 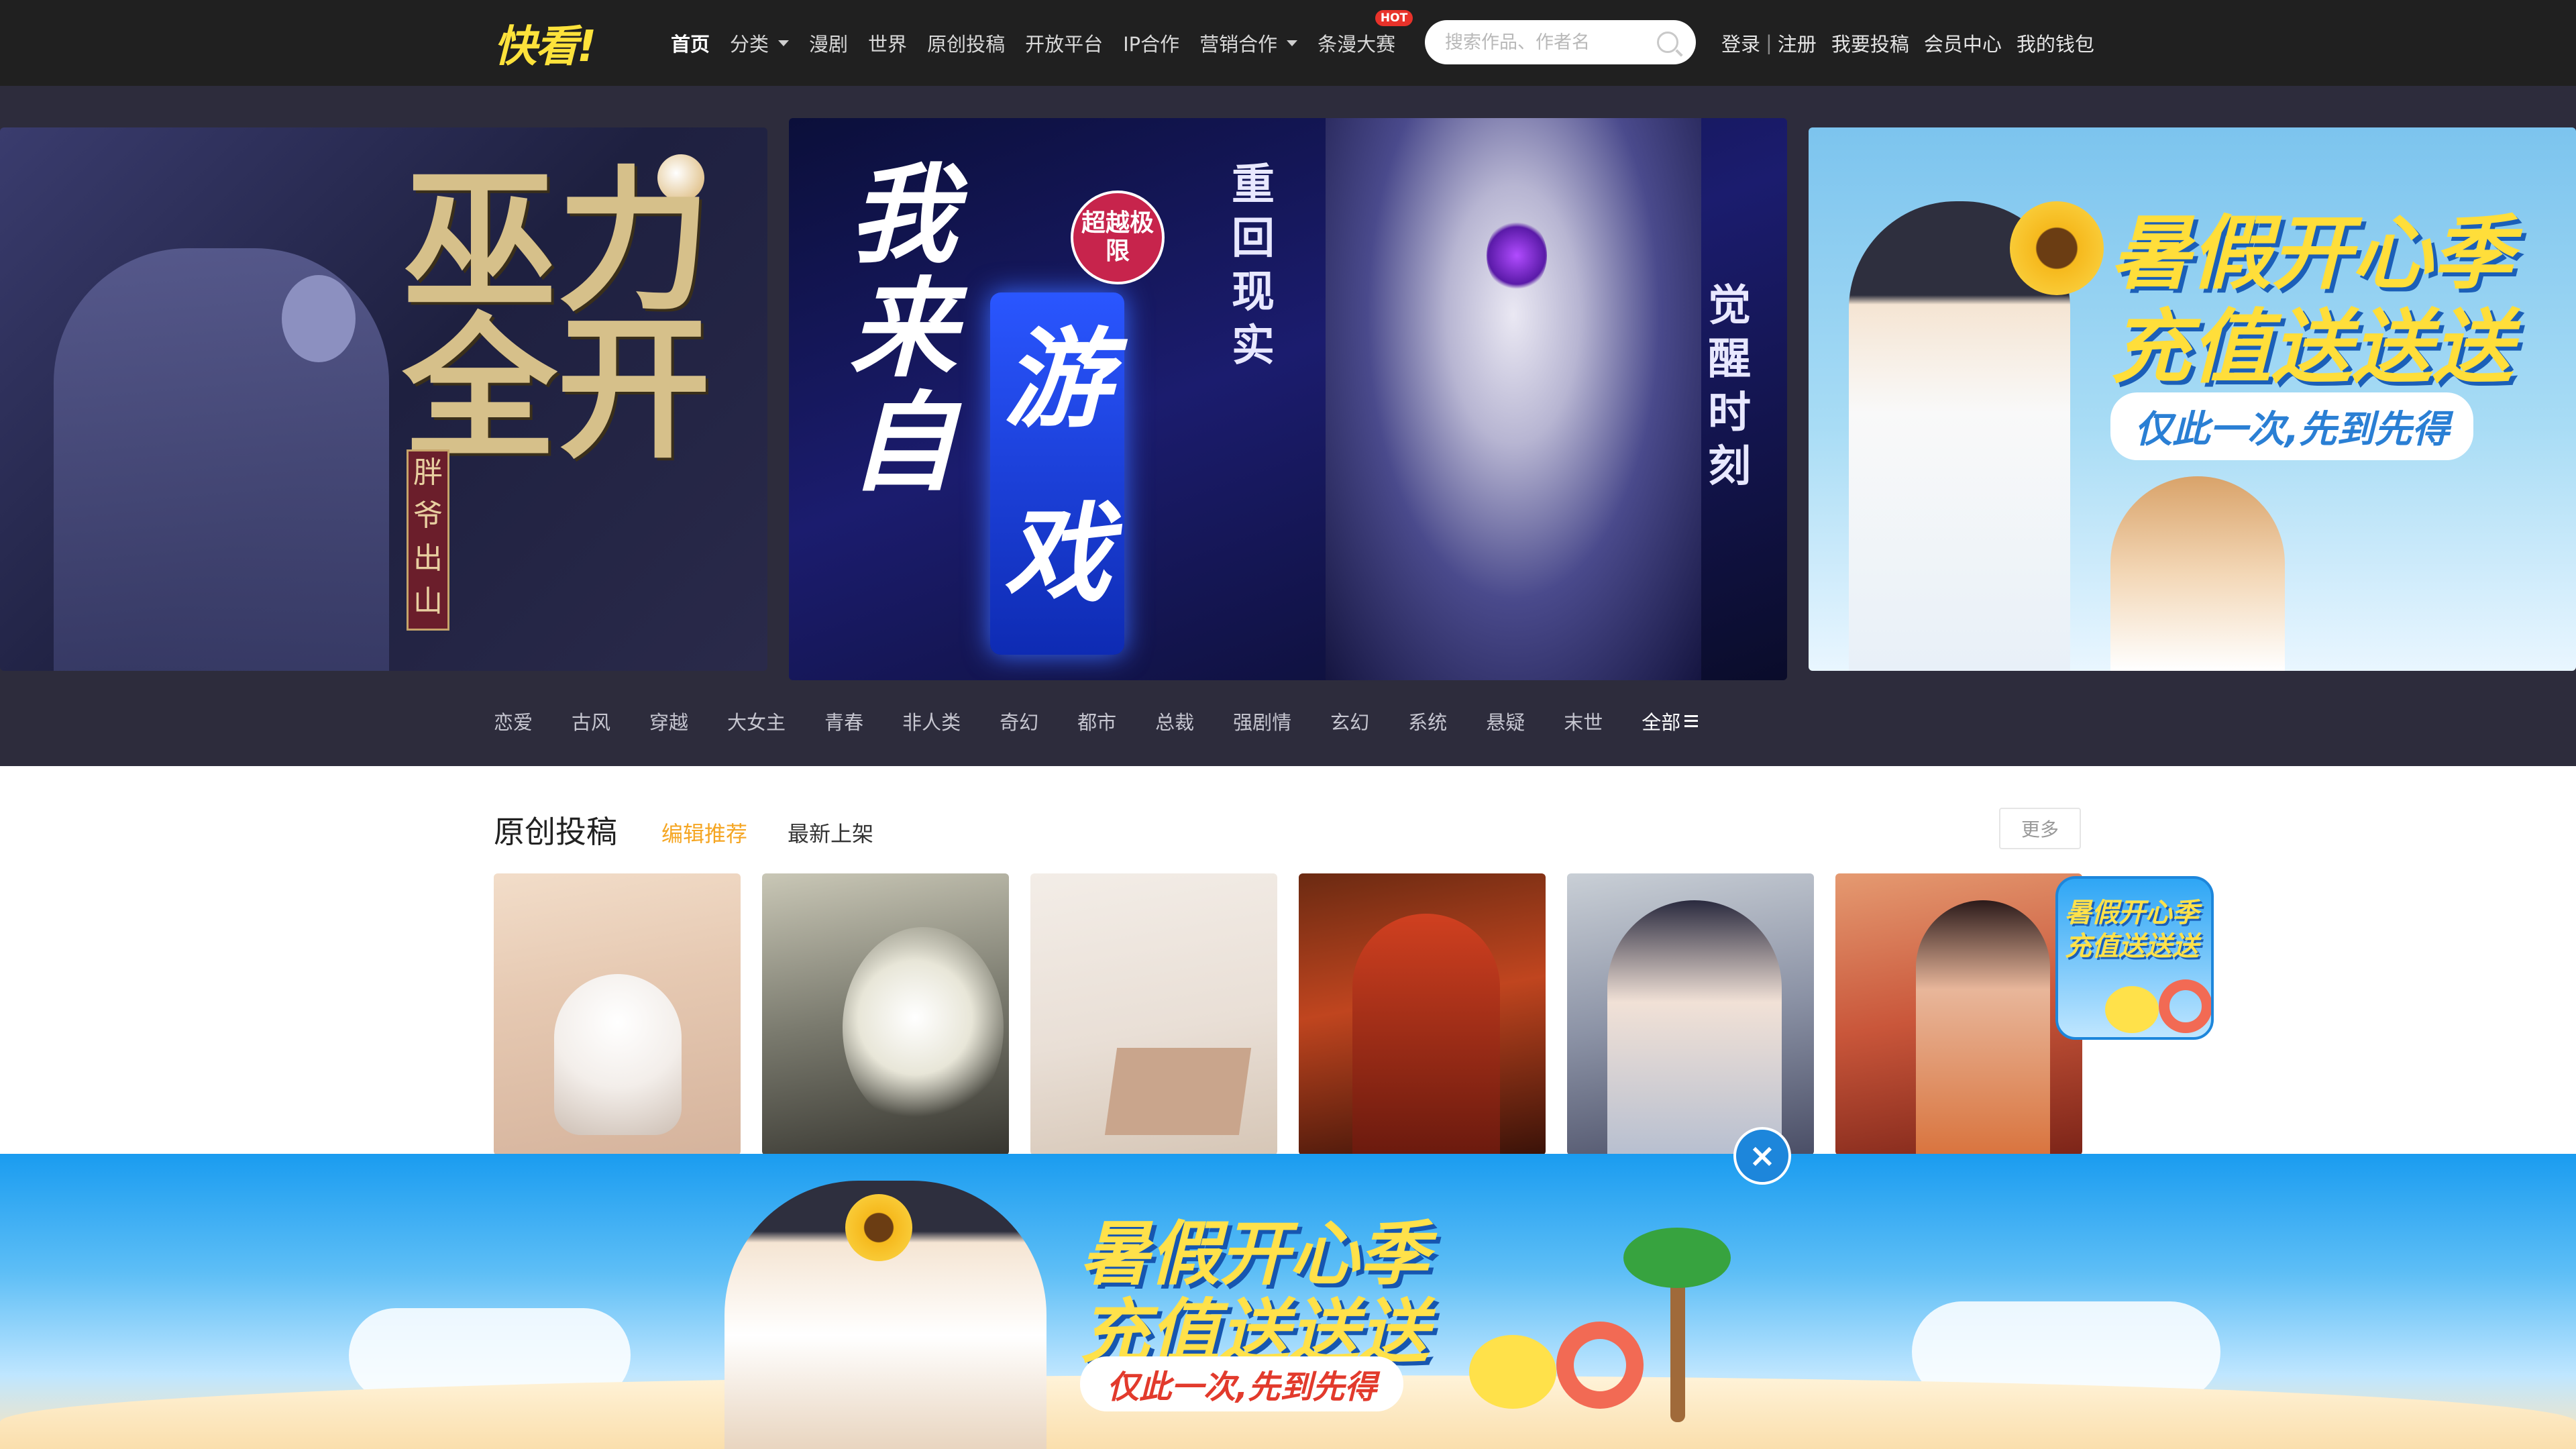 I want to click on nav-ip: IP合作, so click(x=1151, y=43).